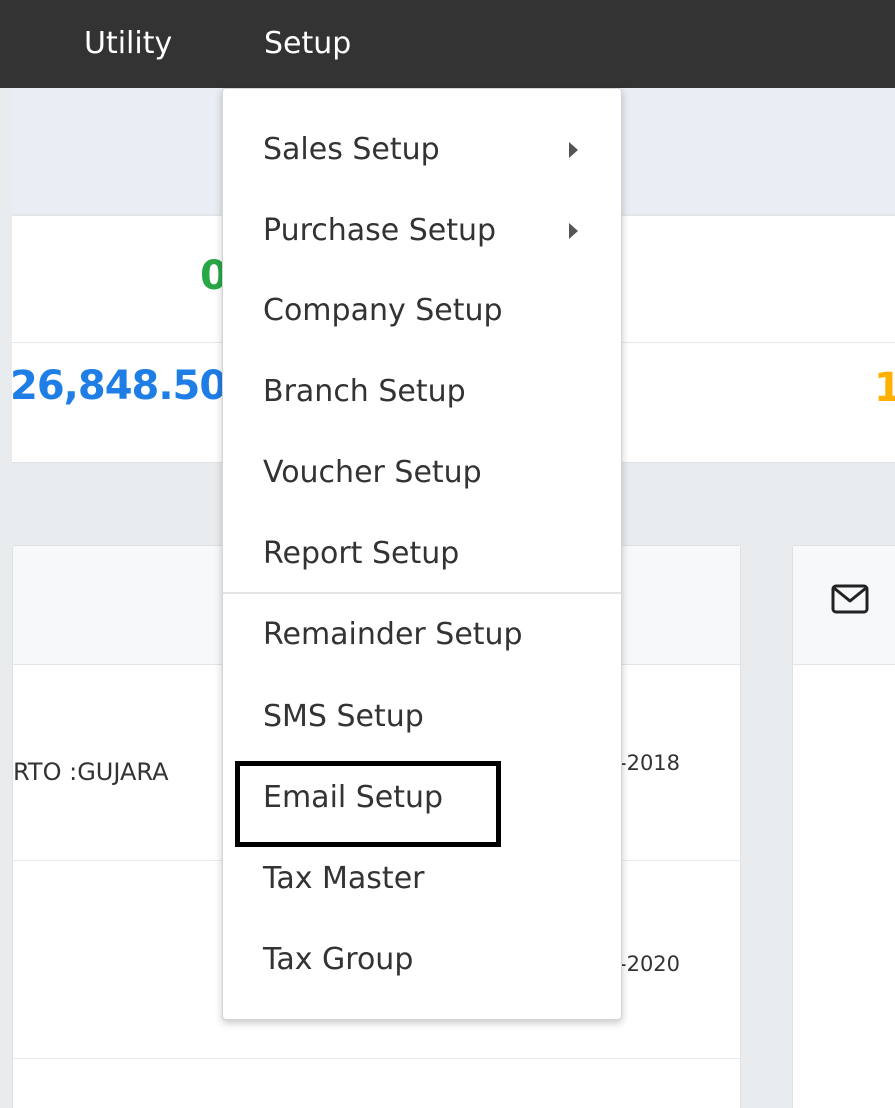 Image resolution: width=895 pixels, height=1108 pixels. What do you see at coordinates (393, 634) in the screenshot?
I see `menu-item-label: Remainder Setup` at bounding box center [393, 634].